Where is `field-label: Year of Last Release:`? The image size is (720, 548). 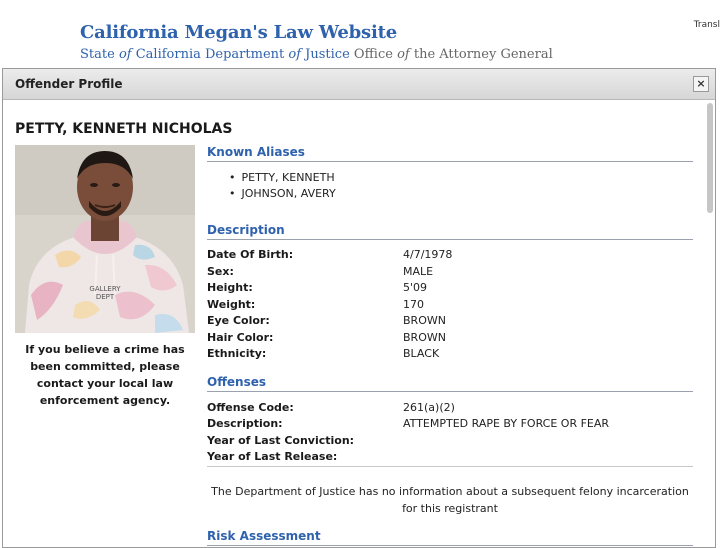 field-label: Year of Last Release: is located at coordinates (272, 456).